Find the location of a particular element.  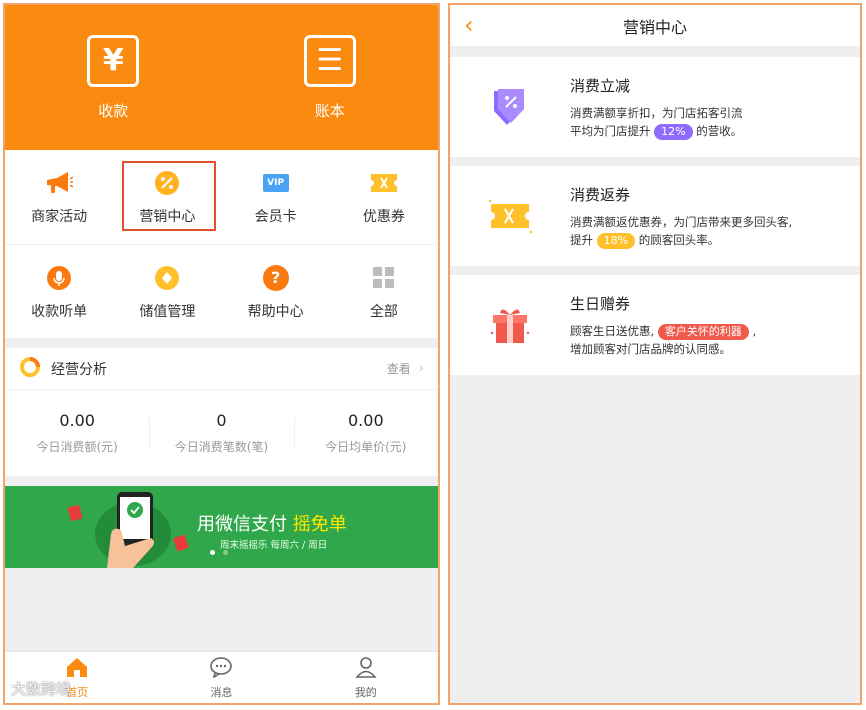

instant-discount-card: 消费立减 消费满额享折扣，为门店拓客引流 平均为门店提升 12% 的营收。 is located at coordinates (655, 107).